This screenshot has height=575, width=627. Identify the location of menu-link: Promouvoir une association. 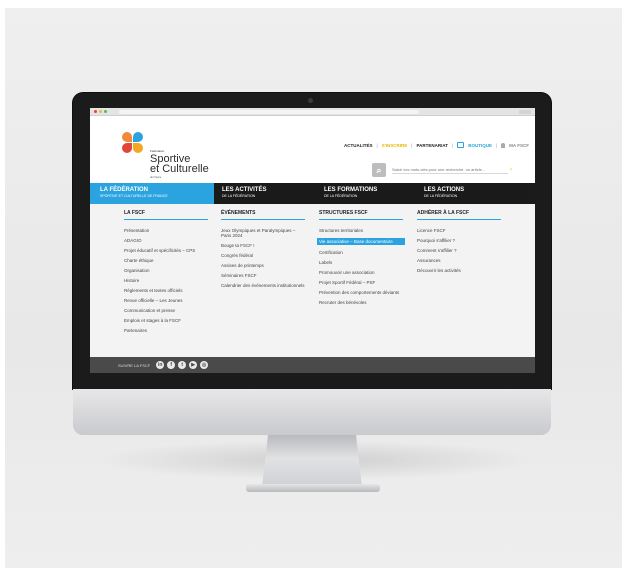
(361, 272).